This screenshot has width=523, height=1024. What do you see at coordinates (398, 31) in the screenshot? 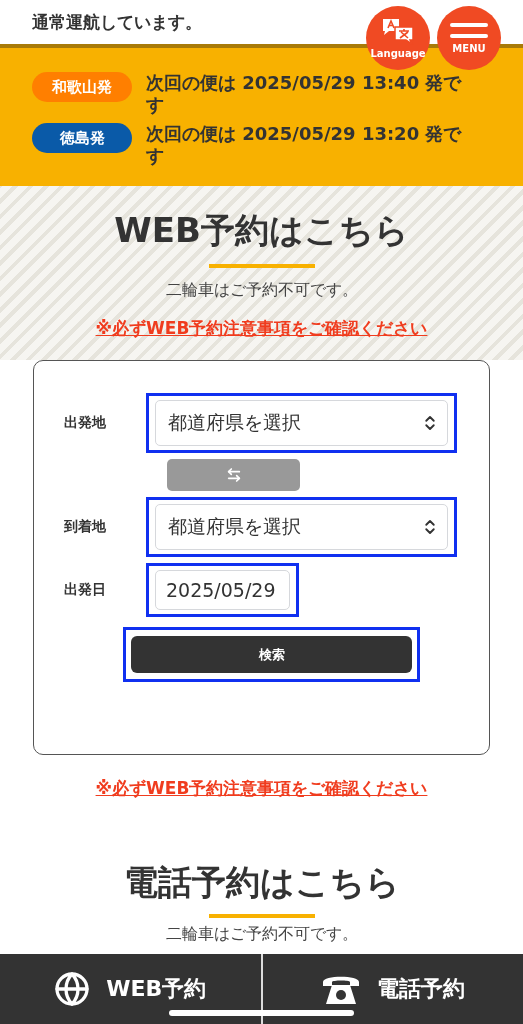
I see `translate-icon` at bounding box center [398, 31].